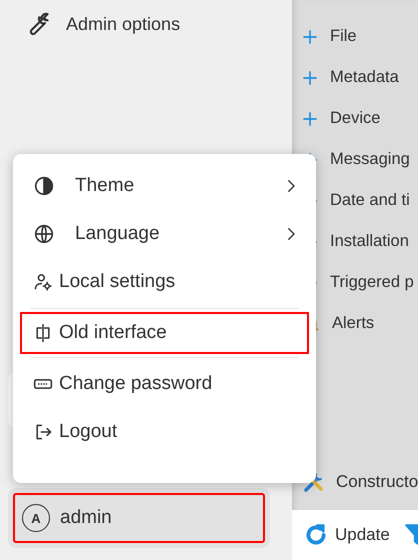 Image resolution: width=418 pixels, height=560 pixels. I want to click on update-button: Update, so click(346, 535).